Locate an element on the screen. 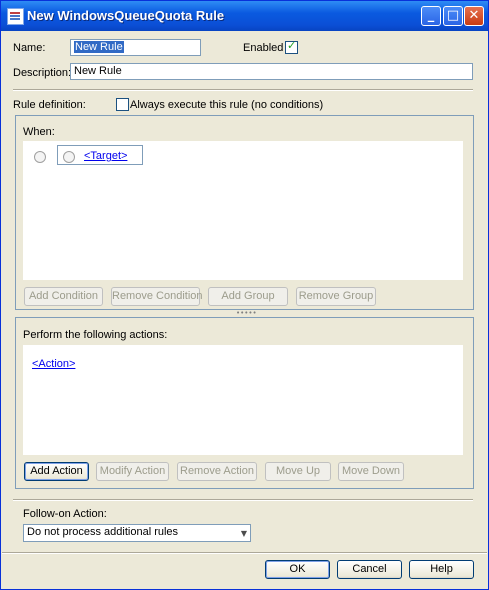  close-icon: ✕ is located at coordinates (474, 15).